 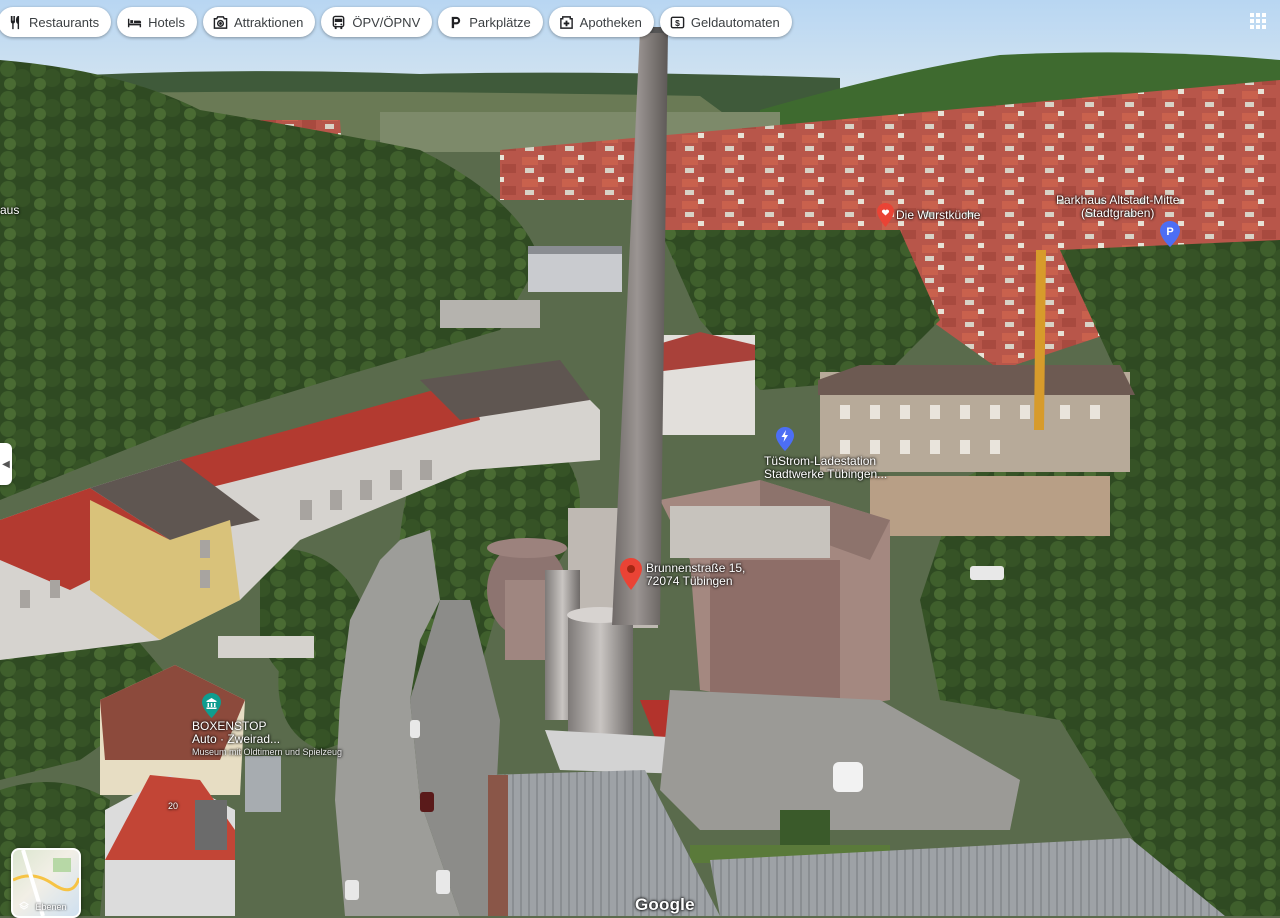 I want to click on address-city: 72074 Tübingen, so click(x=689, y=581).